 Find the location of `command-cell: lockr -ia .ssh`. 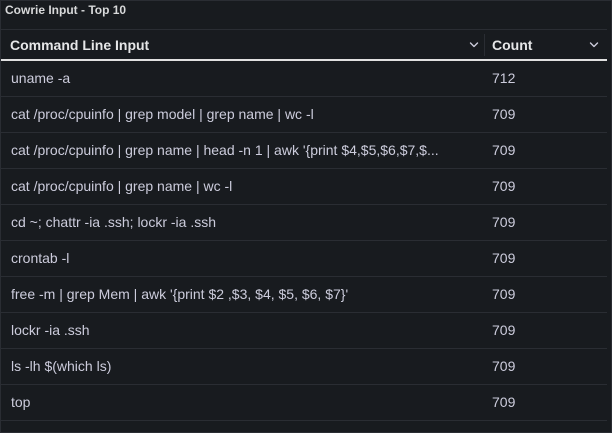

command-cell: lockr -ia .ssh is located at coordinates (247, 331).